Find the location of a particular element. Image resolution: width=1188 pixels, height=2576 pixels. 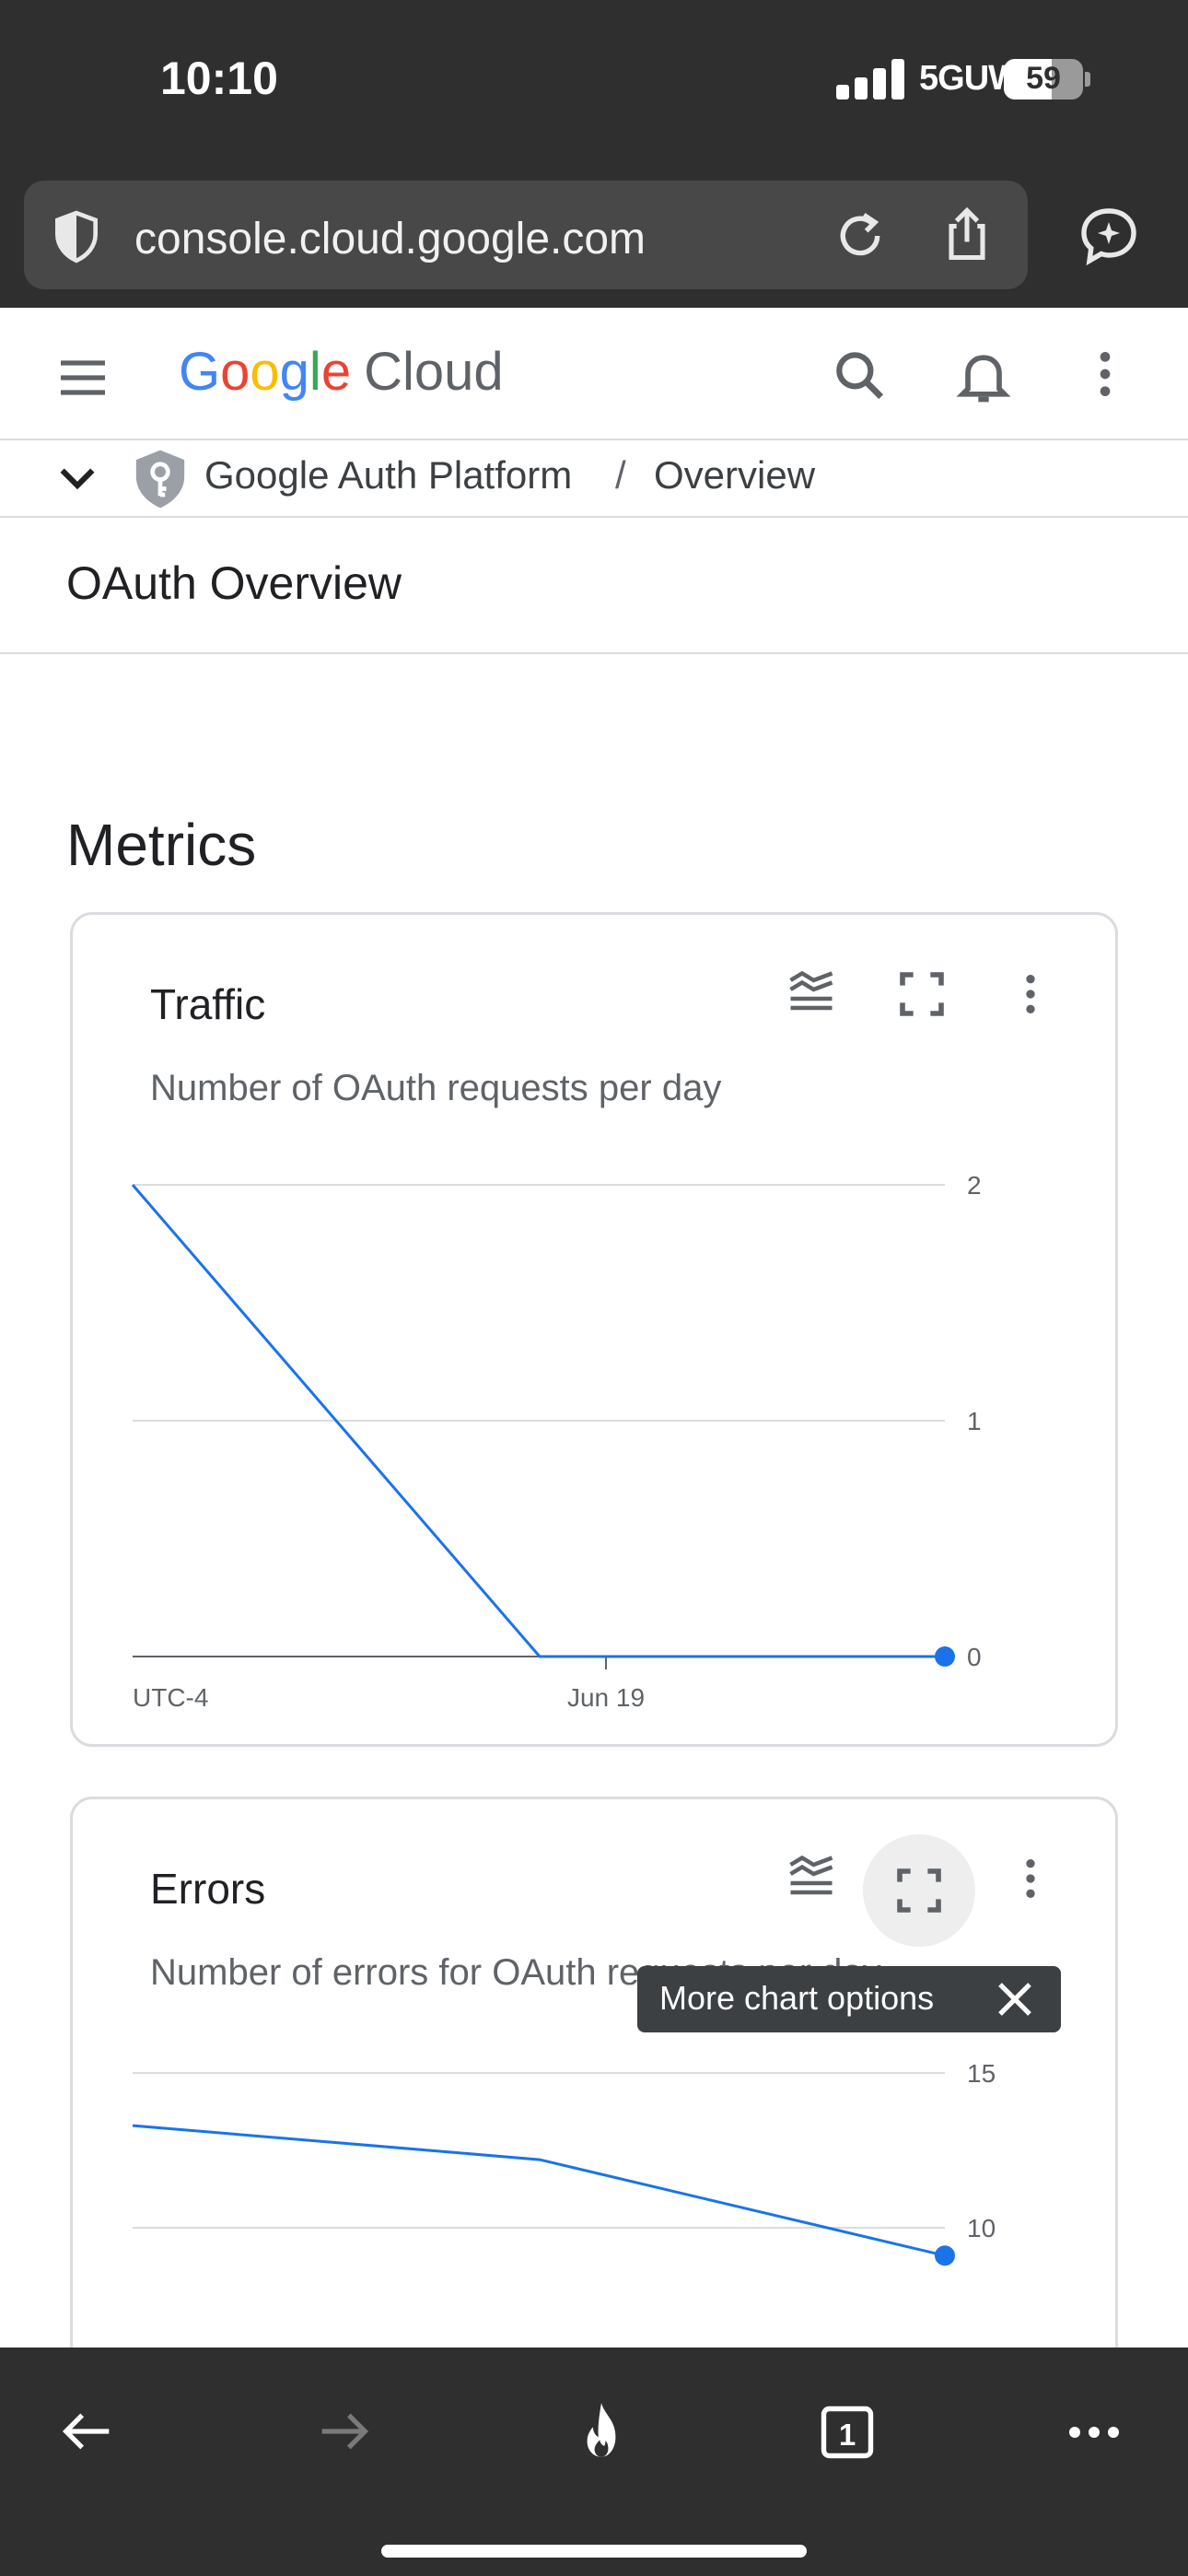

more-horiz-icon is located at coordinates (1094, 2432).